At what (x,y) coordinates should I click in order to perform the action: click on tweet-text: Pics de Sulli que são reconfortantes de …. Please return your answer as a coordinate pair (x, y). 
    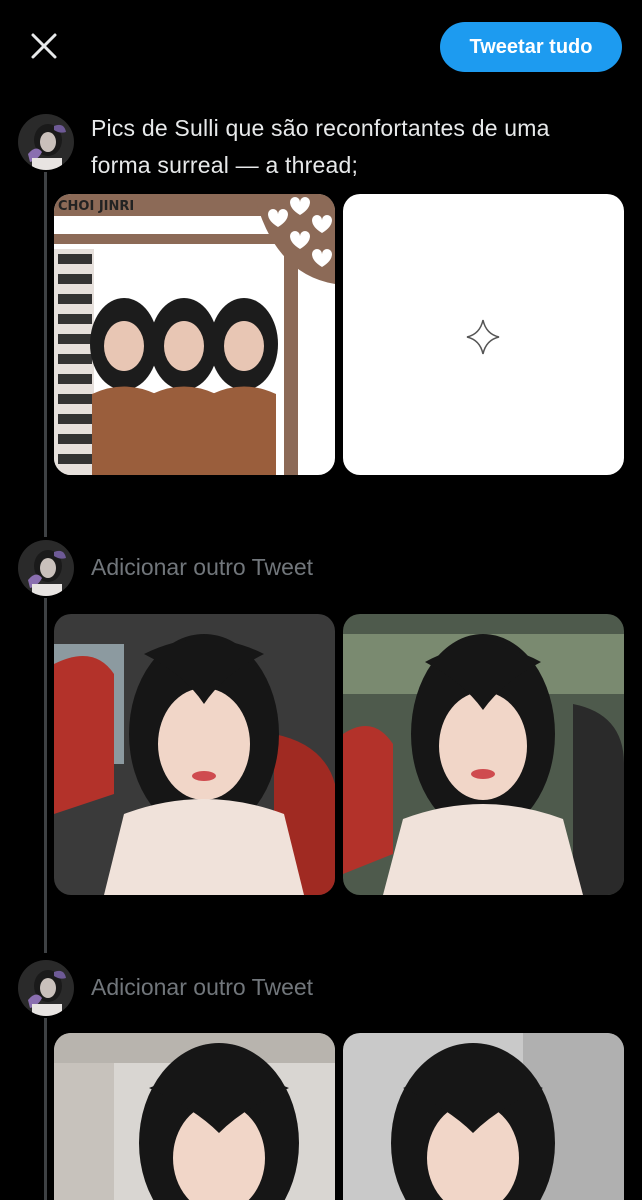
    Looking at the image, I should click on (351, 147).